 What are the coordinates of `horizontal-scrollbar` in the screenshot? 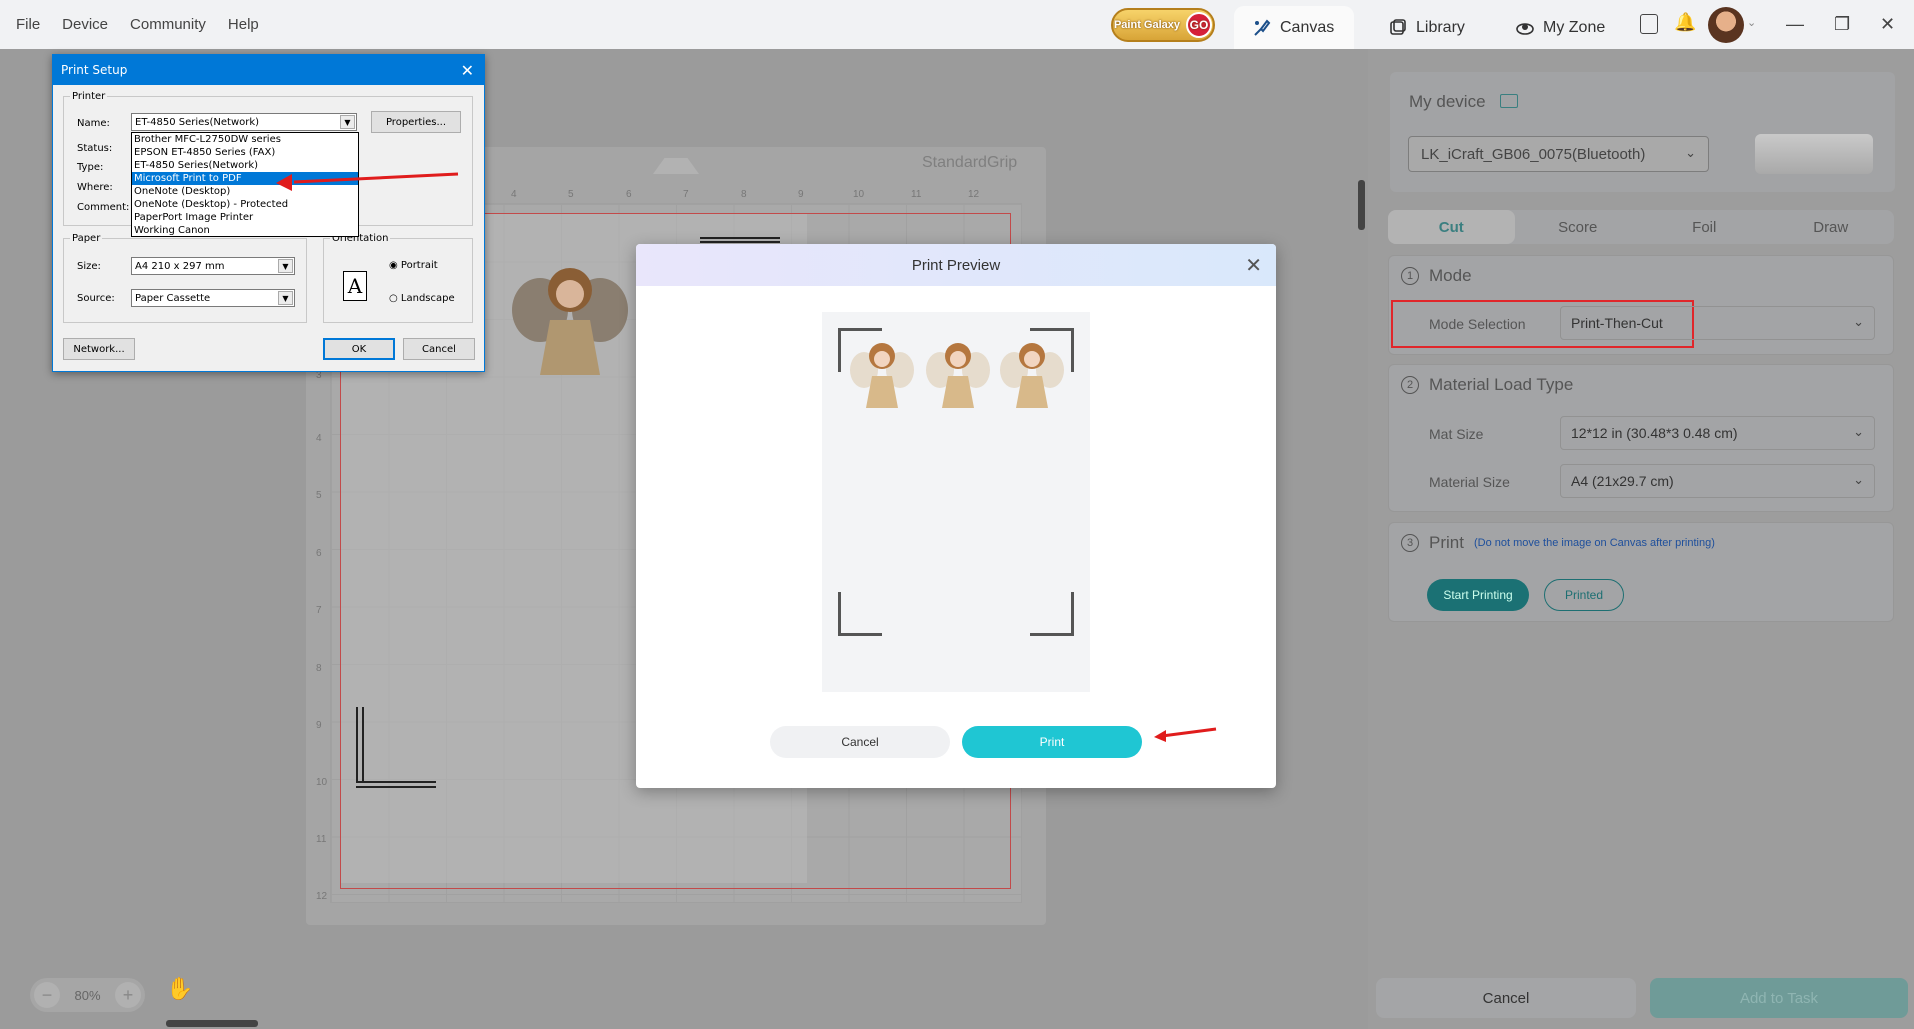 It's located at (212, 1023).